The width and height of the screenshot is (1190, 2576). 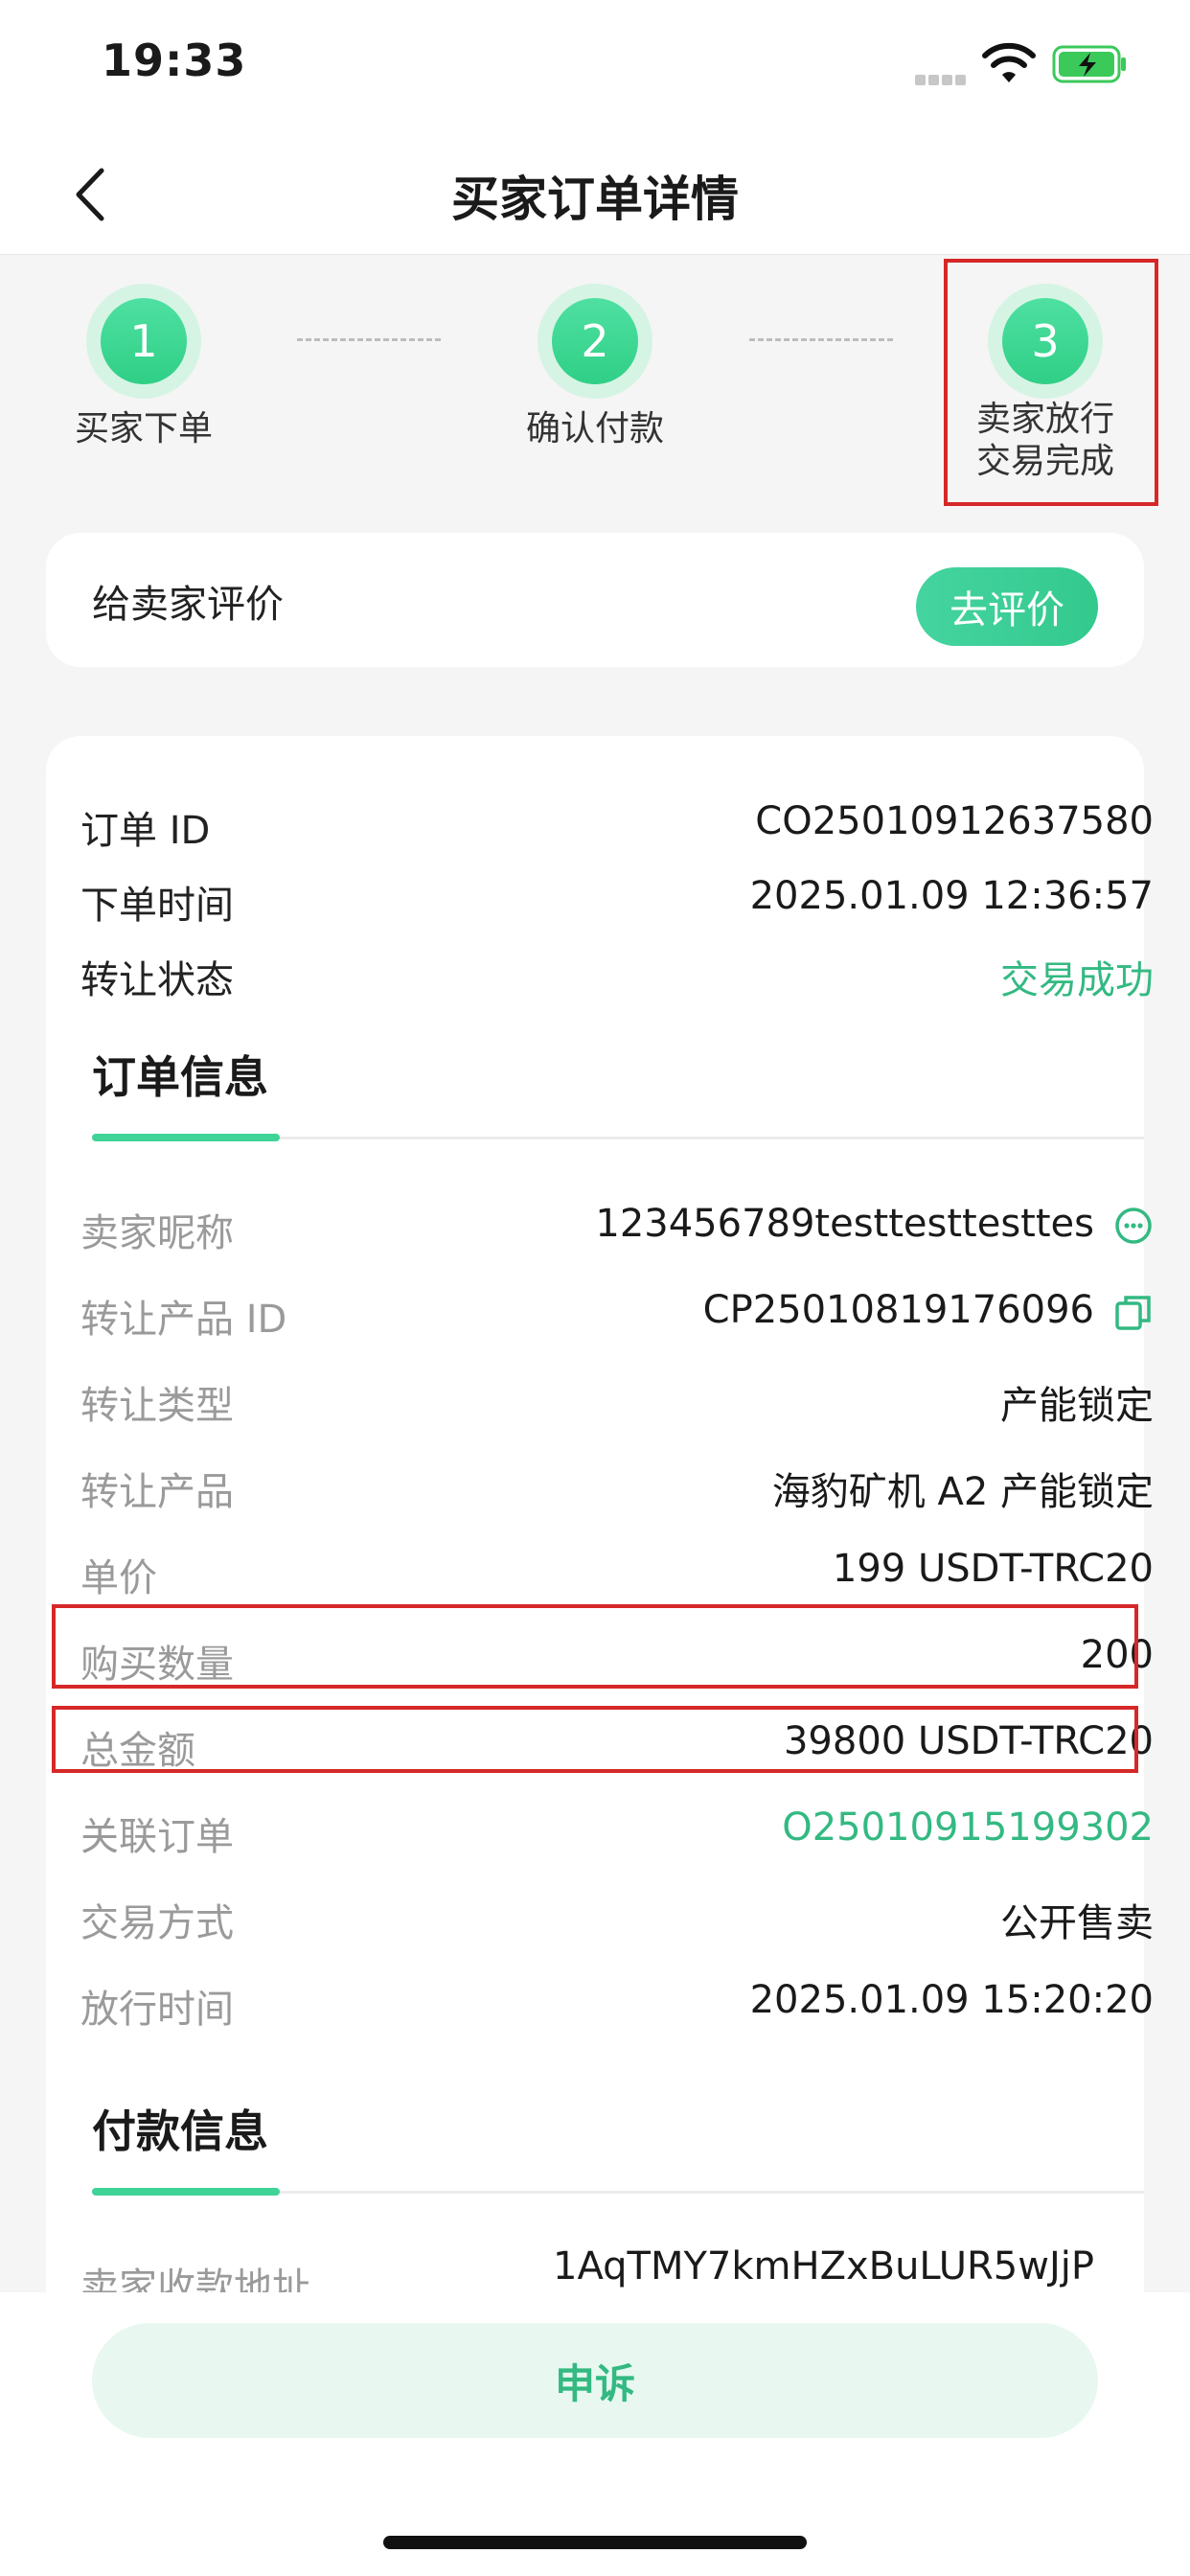 I want to click on wifi-icon, so click(x=1009, y=62).